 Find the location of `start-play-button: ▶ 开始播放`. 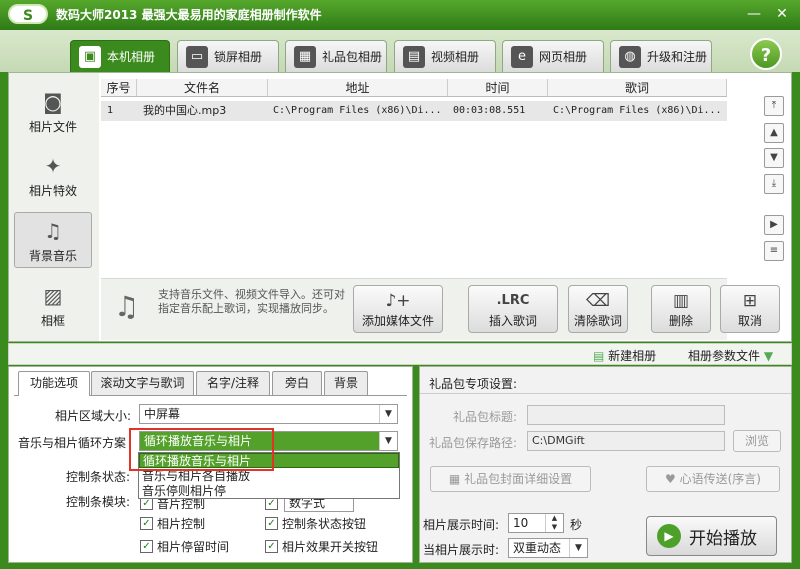

start-play-button: ▶ 开始播放 is located at coordinates (711, 536).